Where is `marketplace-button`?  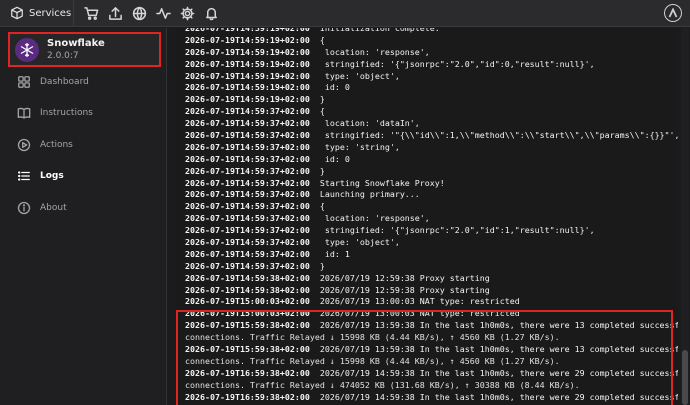
marketplace-button is located at coordinates (91, 13).